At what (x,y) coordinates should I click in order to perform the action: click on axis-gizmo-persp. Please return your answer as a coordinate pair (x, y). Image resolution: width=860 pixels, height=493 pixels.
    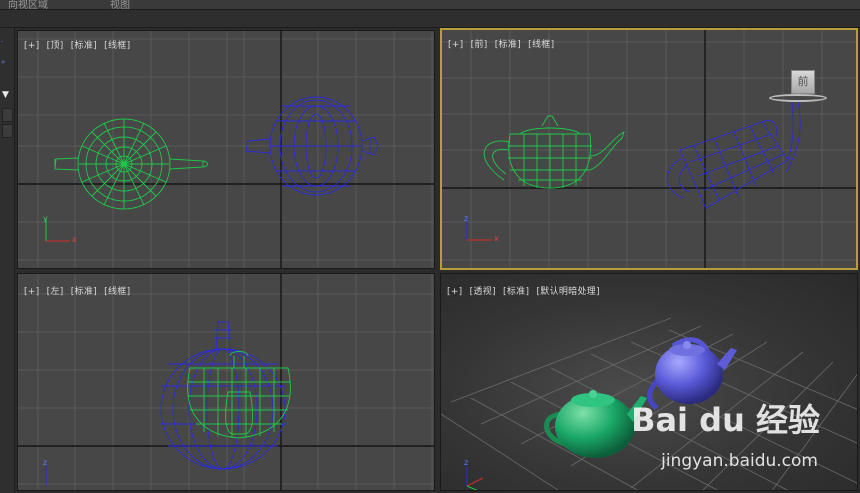
    Looking at the image, I should click on (475, 478).